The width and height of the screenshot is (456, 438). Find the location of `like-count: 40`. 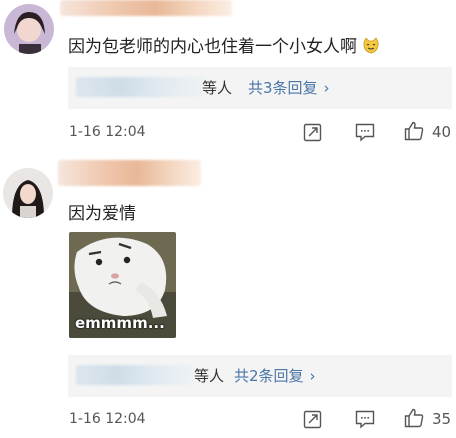

like-count: 40 is located at coordinates (442, 132).